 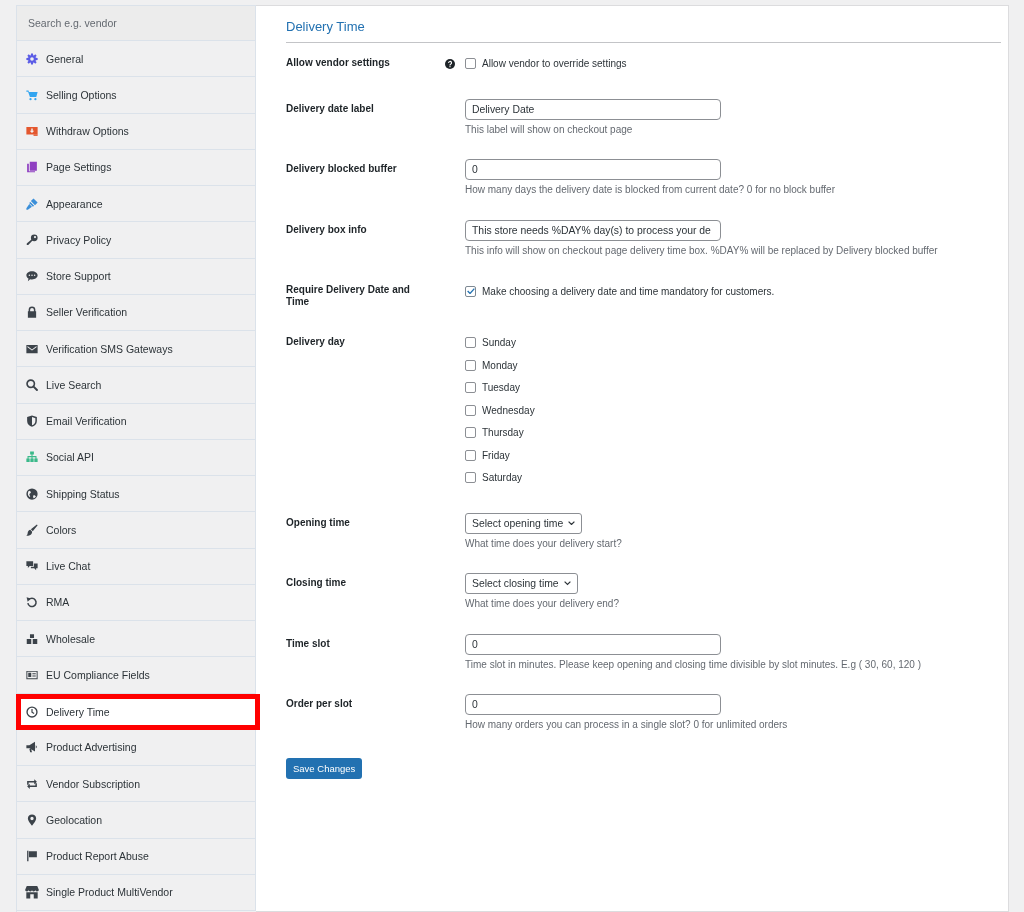 I want to click on sidebar-item: Product Report Abuse, so click(x=136, y=856).